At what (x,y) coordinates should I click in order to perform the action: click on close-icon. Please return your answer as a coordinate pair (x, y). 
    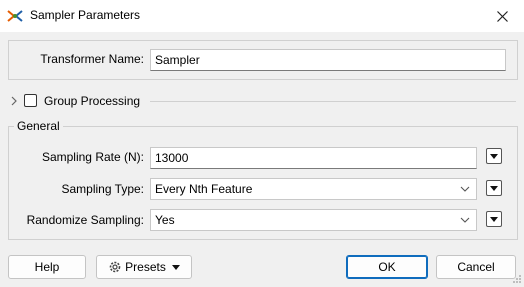
    Looking at the image, I should click on (502, 16).